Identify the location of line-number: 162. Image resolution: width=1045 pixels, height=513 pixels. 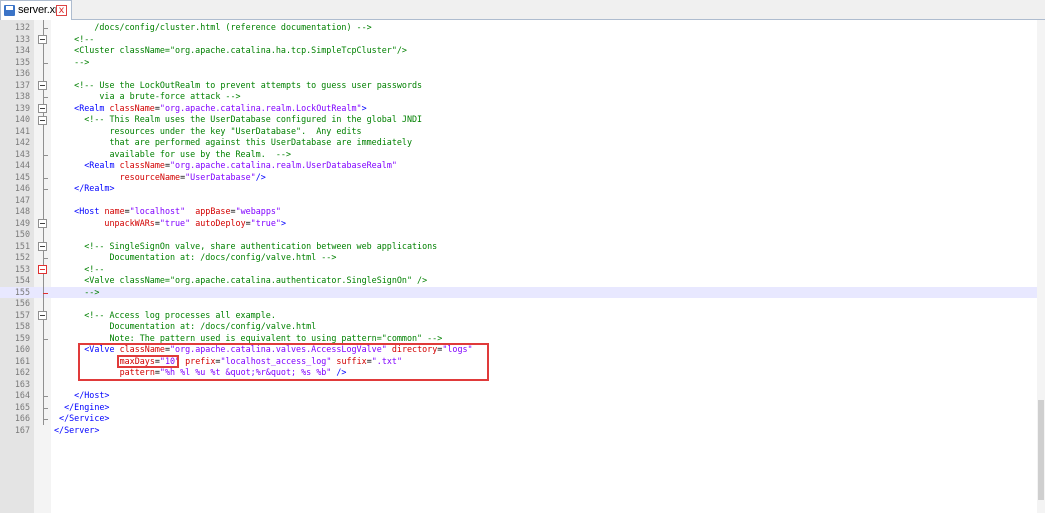
(22, 372).